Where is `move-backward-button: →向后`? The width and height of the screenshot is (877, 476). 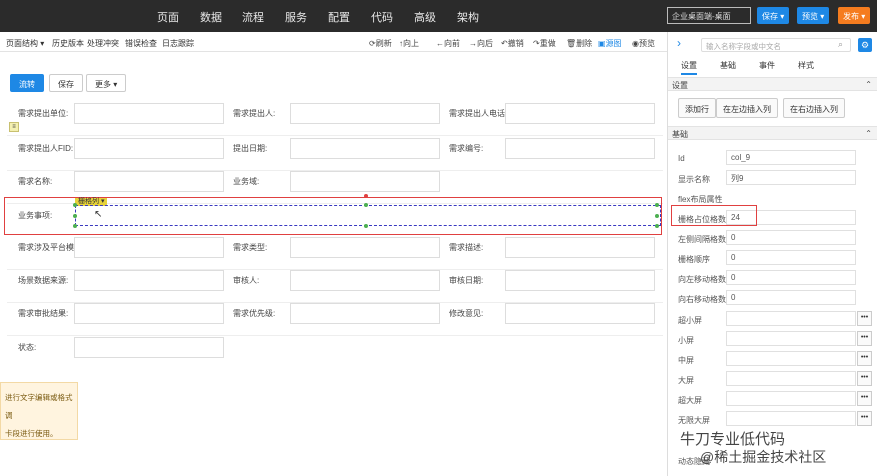 move-backward-button: →向后 is located at coordinates (481, 43).